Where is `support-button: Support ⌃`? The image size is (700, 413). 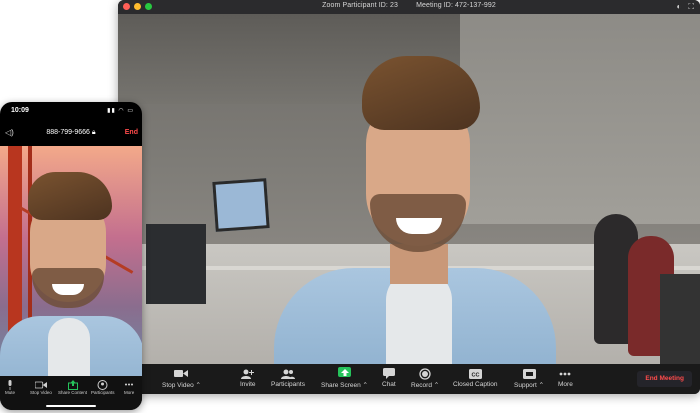 support-button: Support ⌃ is located at coordinates (529, 378).